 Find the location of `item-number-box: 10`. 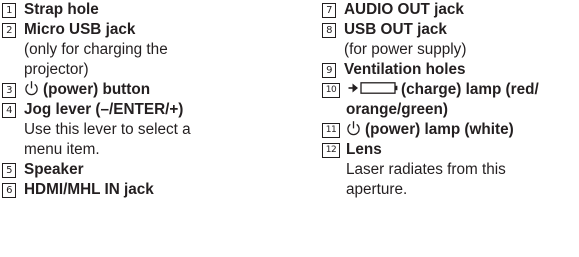

item-number-box: 10 is located at coordinates (331, 90).